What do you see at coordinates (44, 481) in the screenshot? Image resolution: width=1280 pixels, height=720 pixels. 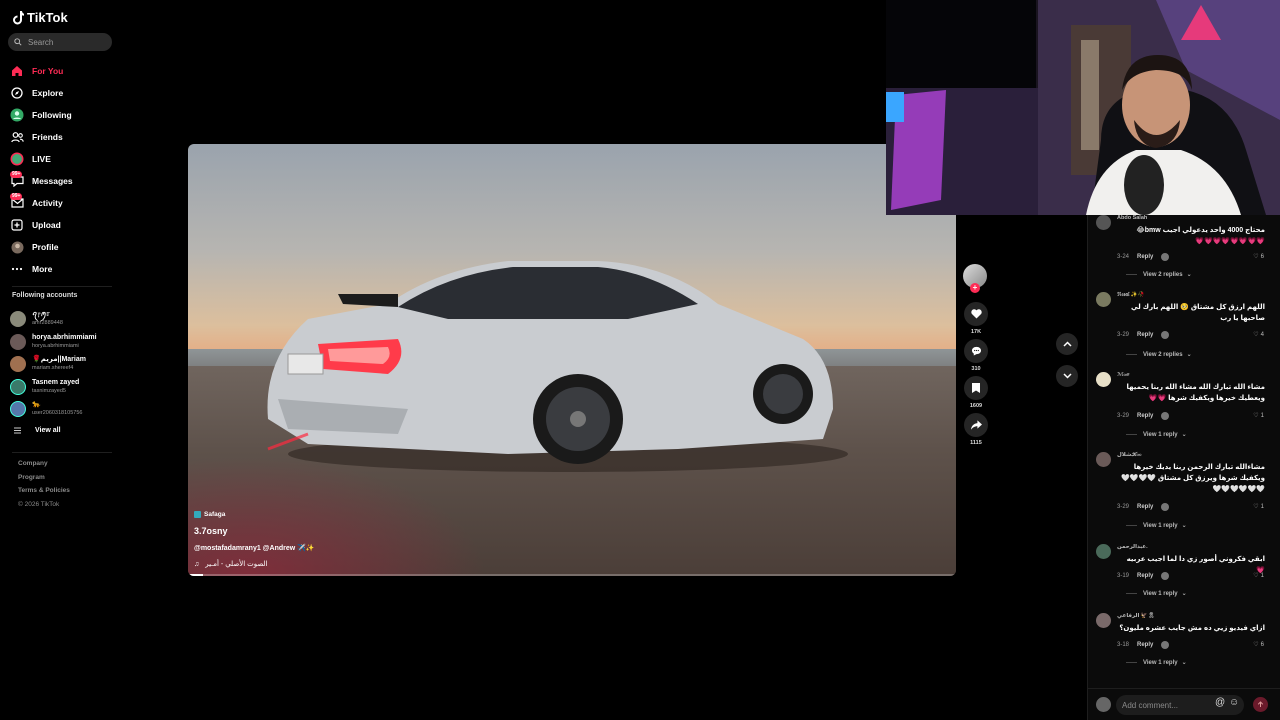 I see `footer-link-program: Program` at bounding box center [44, 481].